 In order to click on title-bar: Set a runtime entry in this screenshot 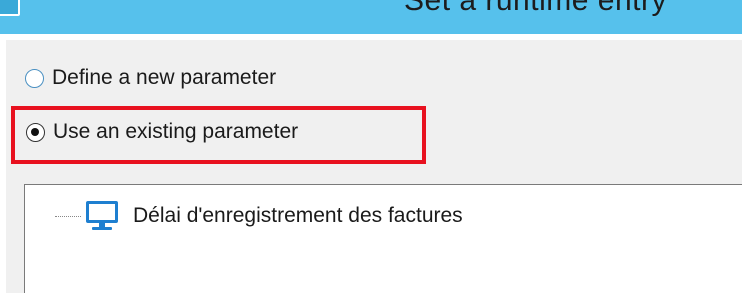, I will do `click(371, 17)`.